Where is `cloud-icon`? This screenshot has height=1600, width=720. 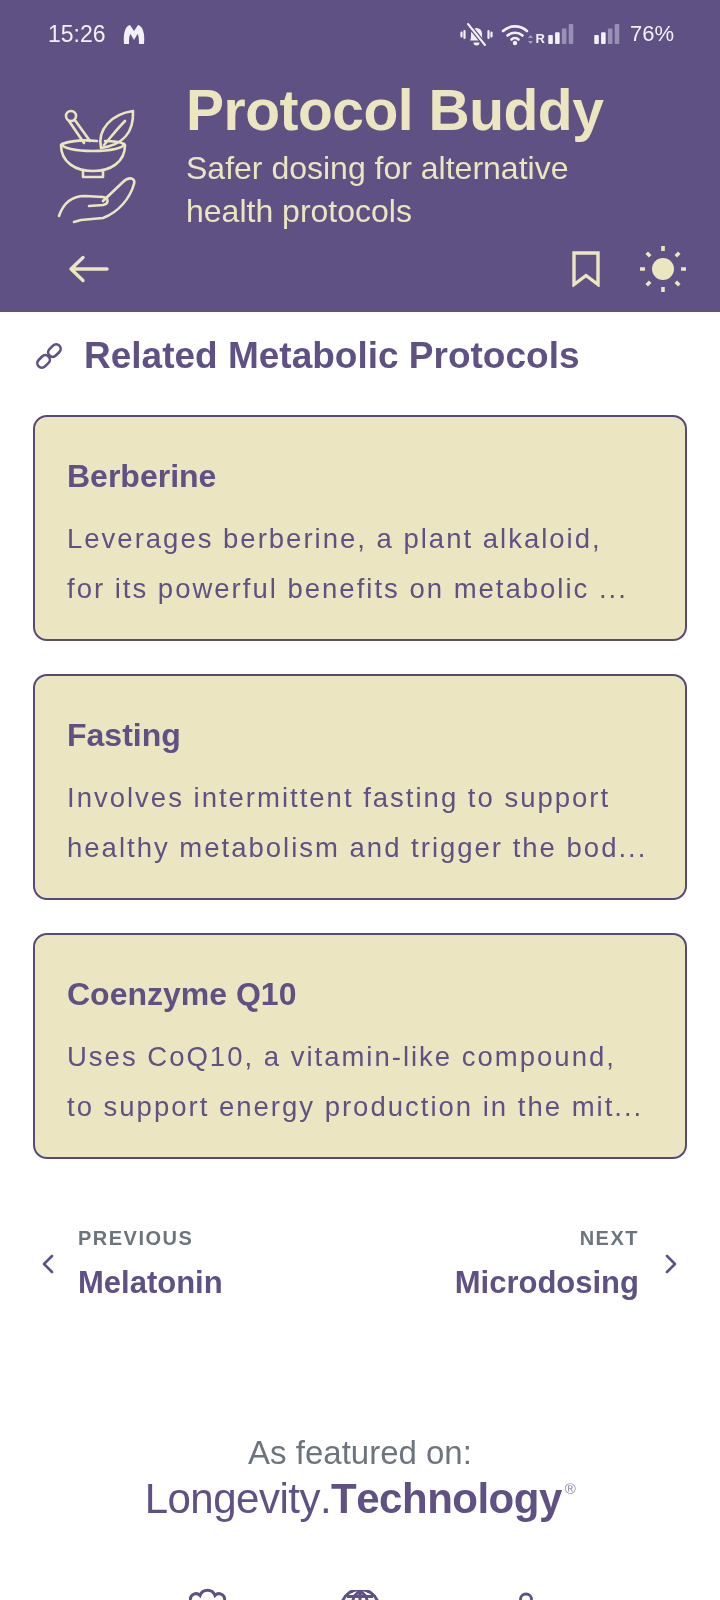
cloud-icon is located at coordinates (207, 1594).